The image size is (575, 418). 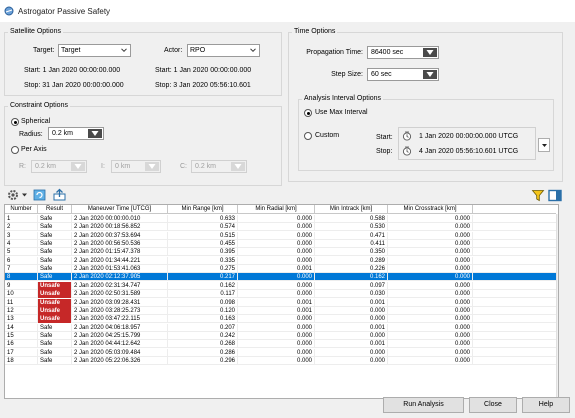 I want to click on column-header: Min Crosstrack [km], so click(x=430, y=209).